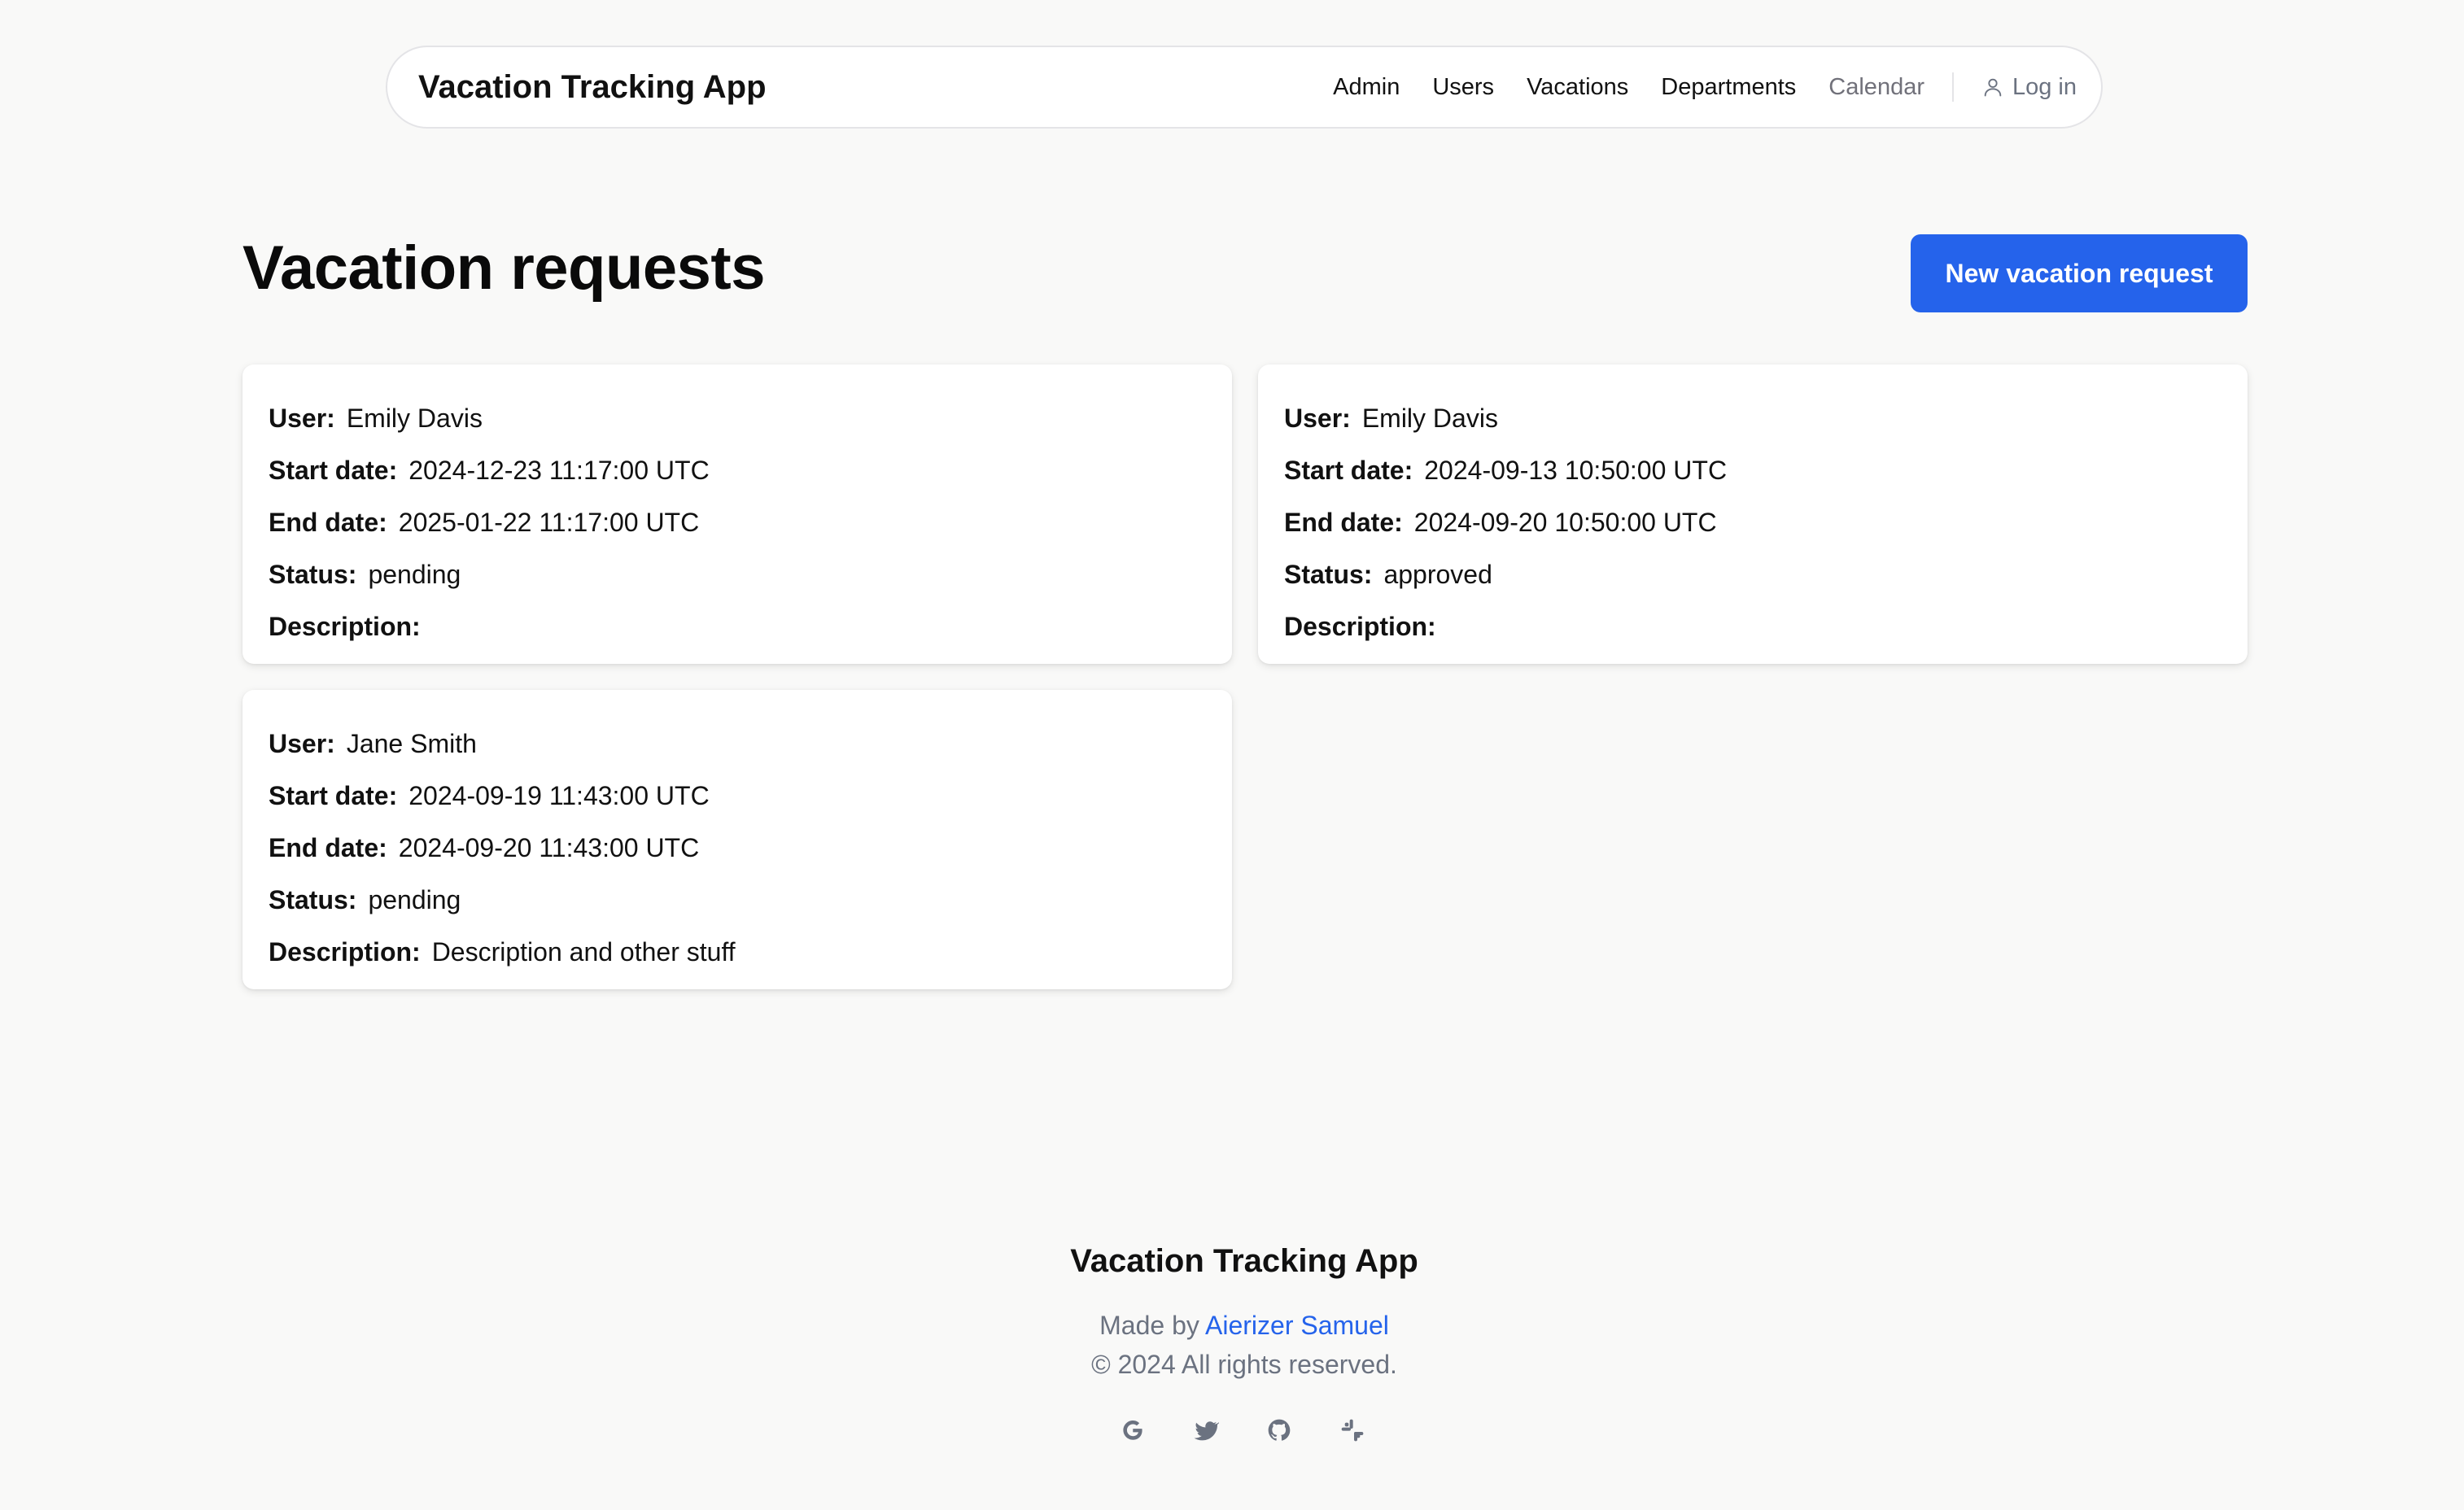 This screenshot has height=1510, width=2464. Describe the element at coordinates (549, 847) in the screenshot. I see `end-date-value: 2024-09-20 11:43:00 UTC` at that location.